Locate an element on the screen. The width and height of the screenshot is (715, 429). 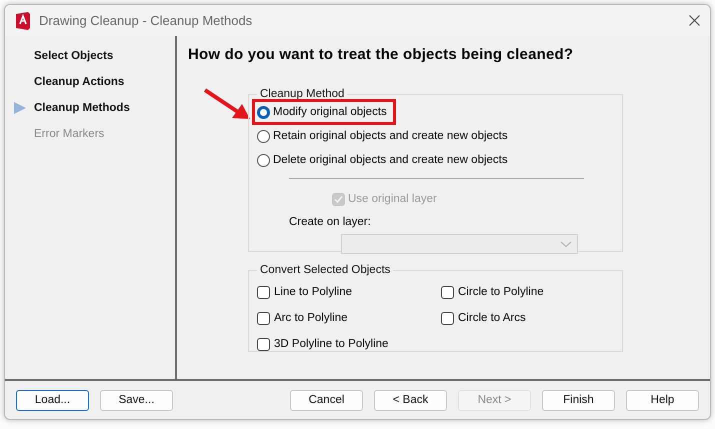
highlighted-radio-option: Modify original objects is located at coordinates (324, 112).